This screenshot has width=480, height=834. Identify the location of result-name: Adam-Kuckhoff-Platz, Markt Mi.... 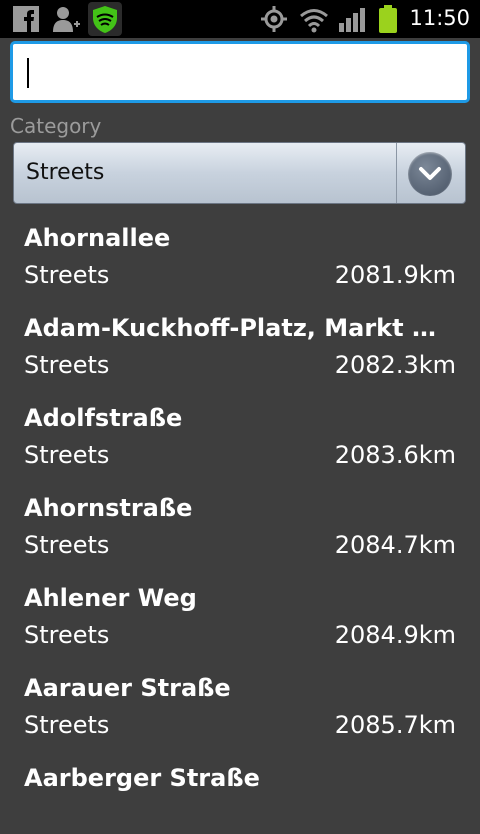
(240, 328).